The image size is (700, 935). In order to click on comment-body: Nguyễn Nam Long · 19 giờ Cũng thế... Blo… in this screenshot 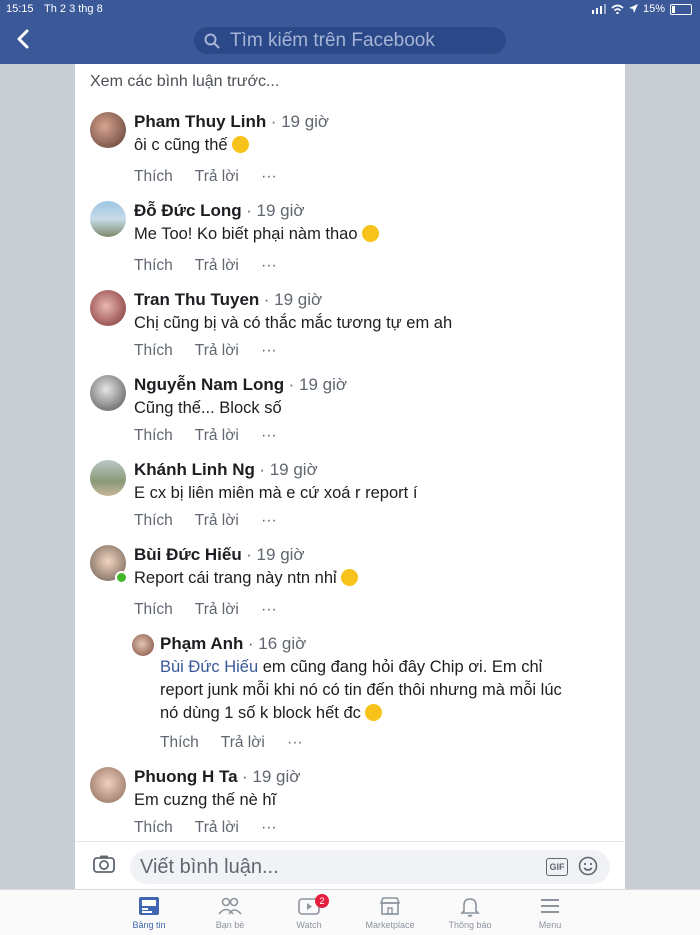, I will do `click(364, 397)`.